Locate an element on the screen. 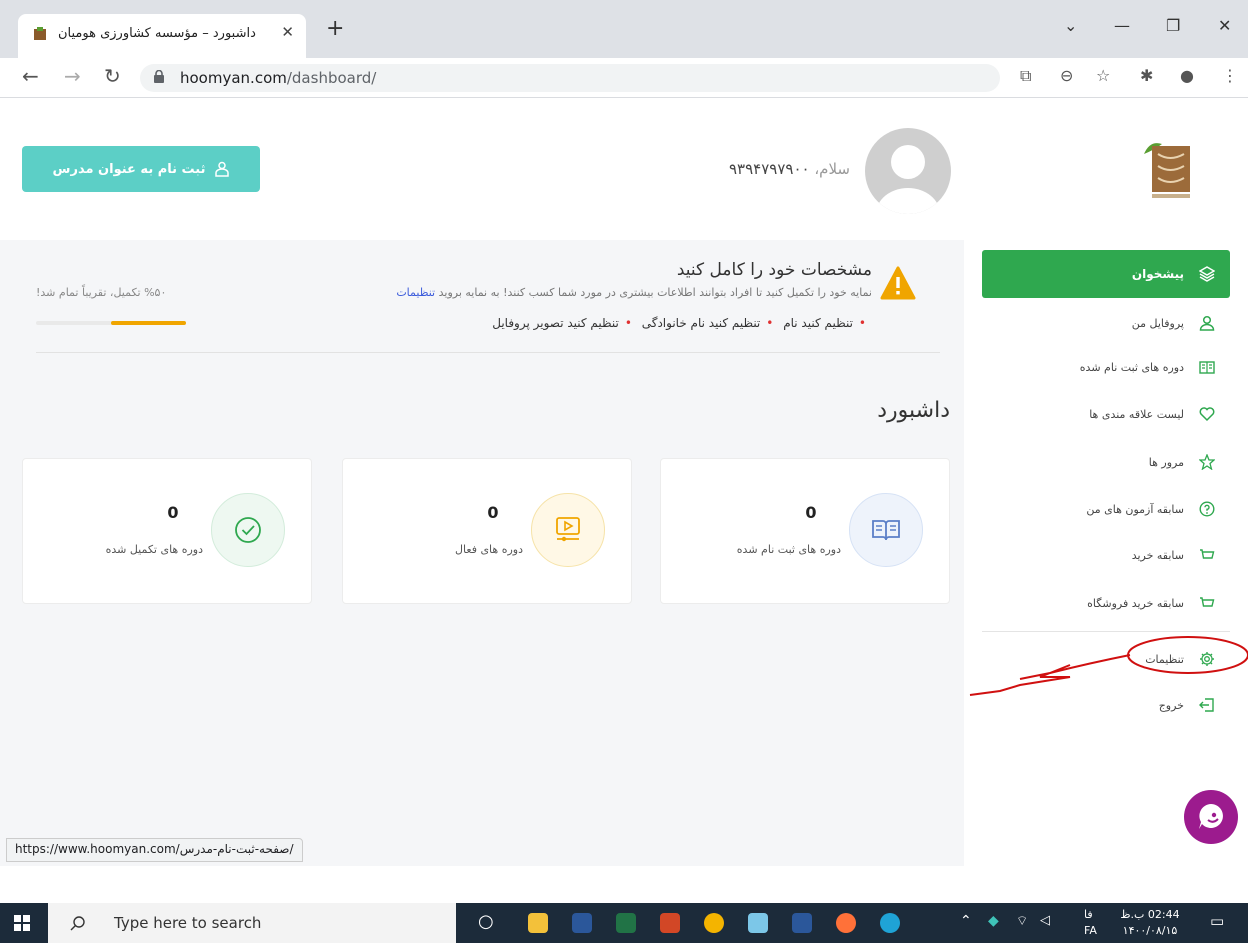 This screenshot has width=1248, height=943. star-icon is located at coordinates (1207, 462).